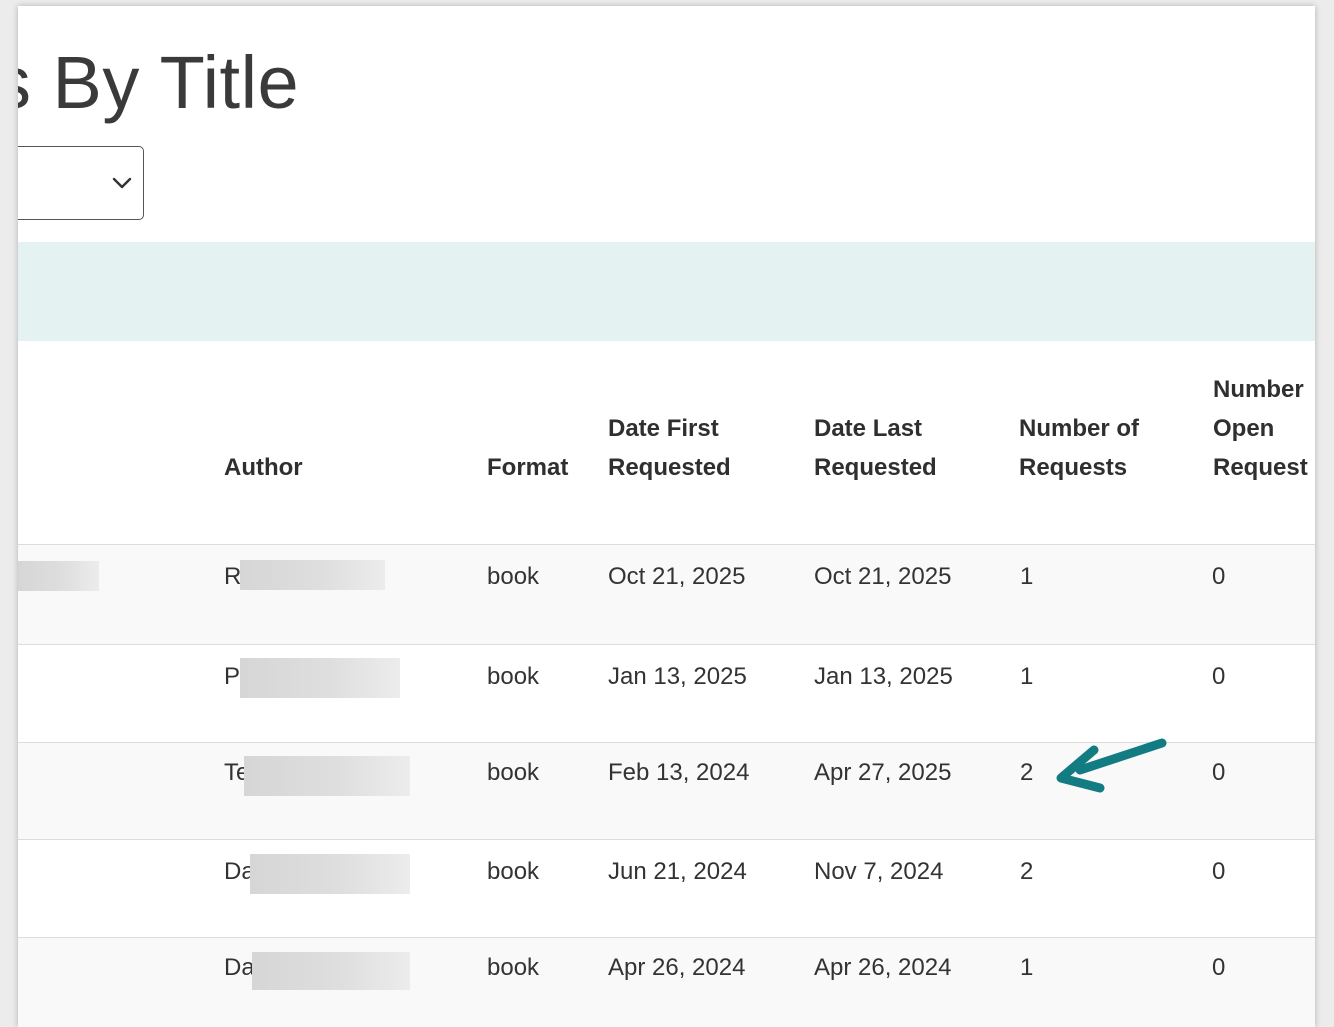 The width and height of the screenshot is (1334, 1027). What do you see at coordinates (666, 888) in the screenshot?
I see `table-row: Da book Jun 21, 2024 Nov 7, 2024 2 0` at bounding box center [666, 888].